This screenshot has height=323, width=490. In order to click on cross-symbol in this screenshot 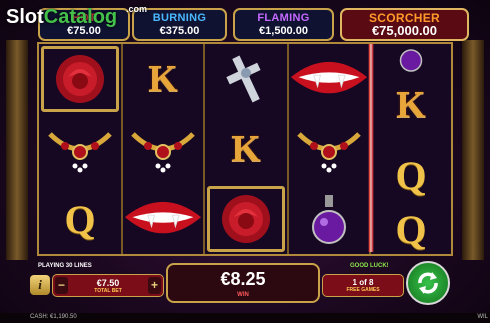, I will do `click(246, 79)`.